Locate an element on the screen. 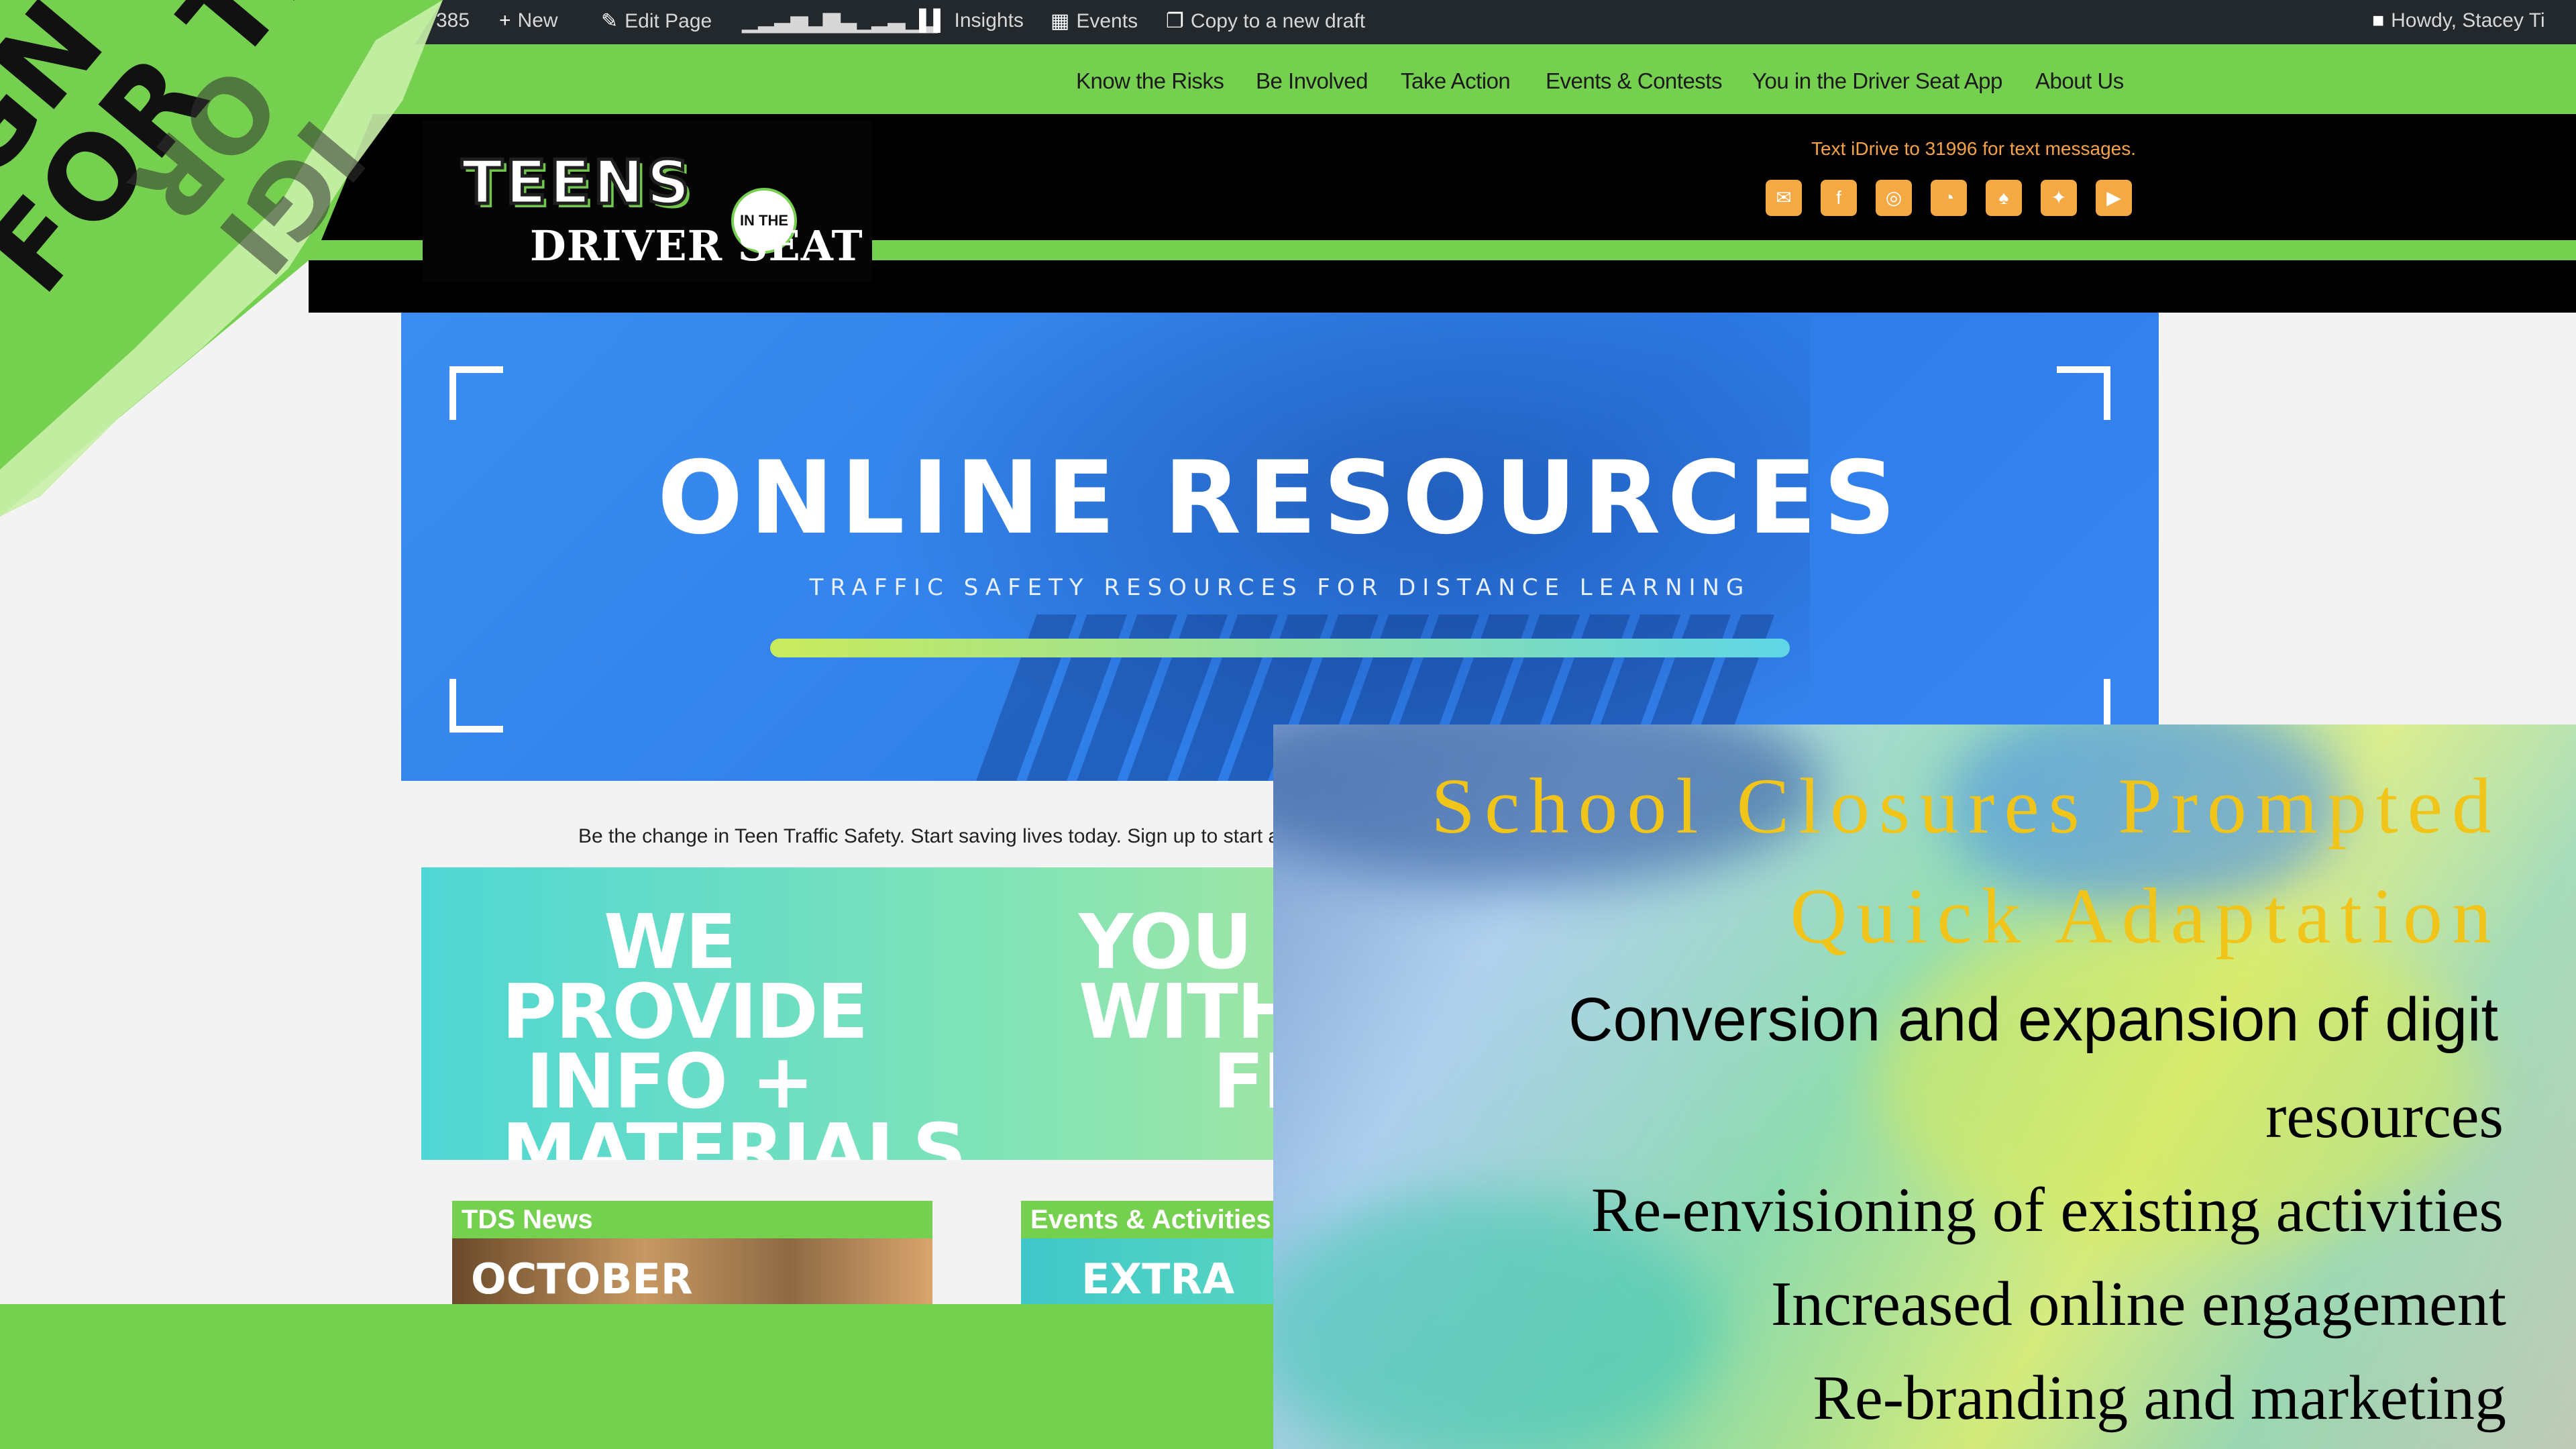 Image resolution: width=2576 pixels, height=1449 pixels. edit-page-label: Edit Page is located at coordinates (668, 21).